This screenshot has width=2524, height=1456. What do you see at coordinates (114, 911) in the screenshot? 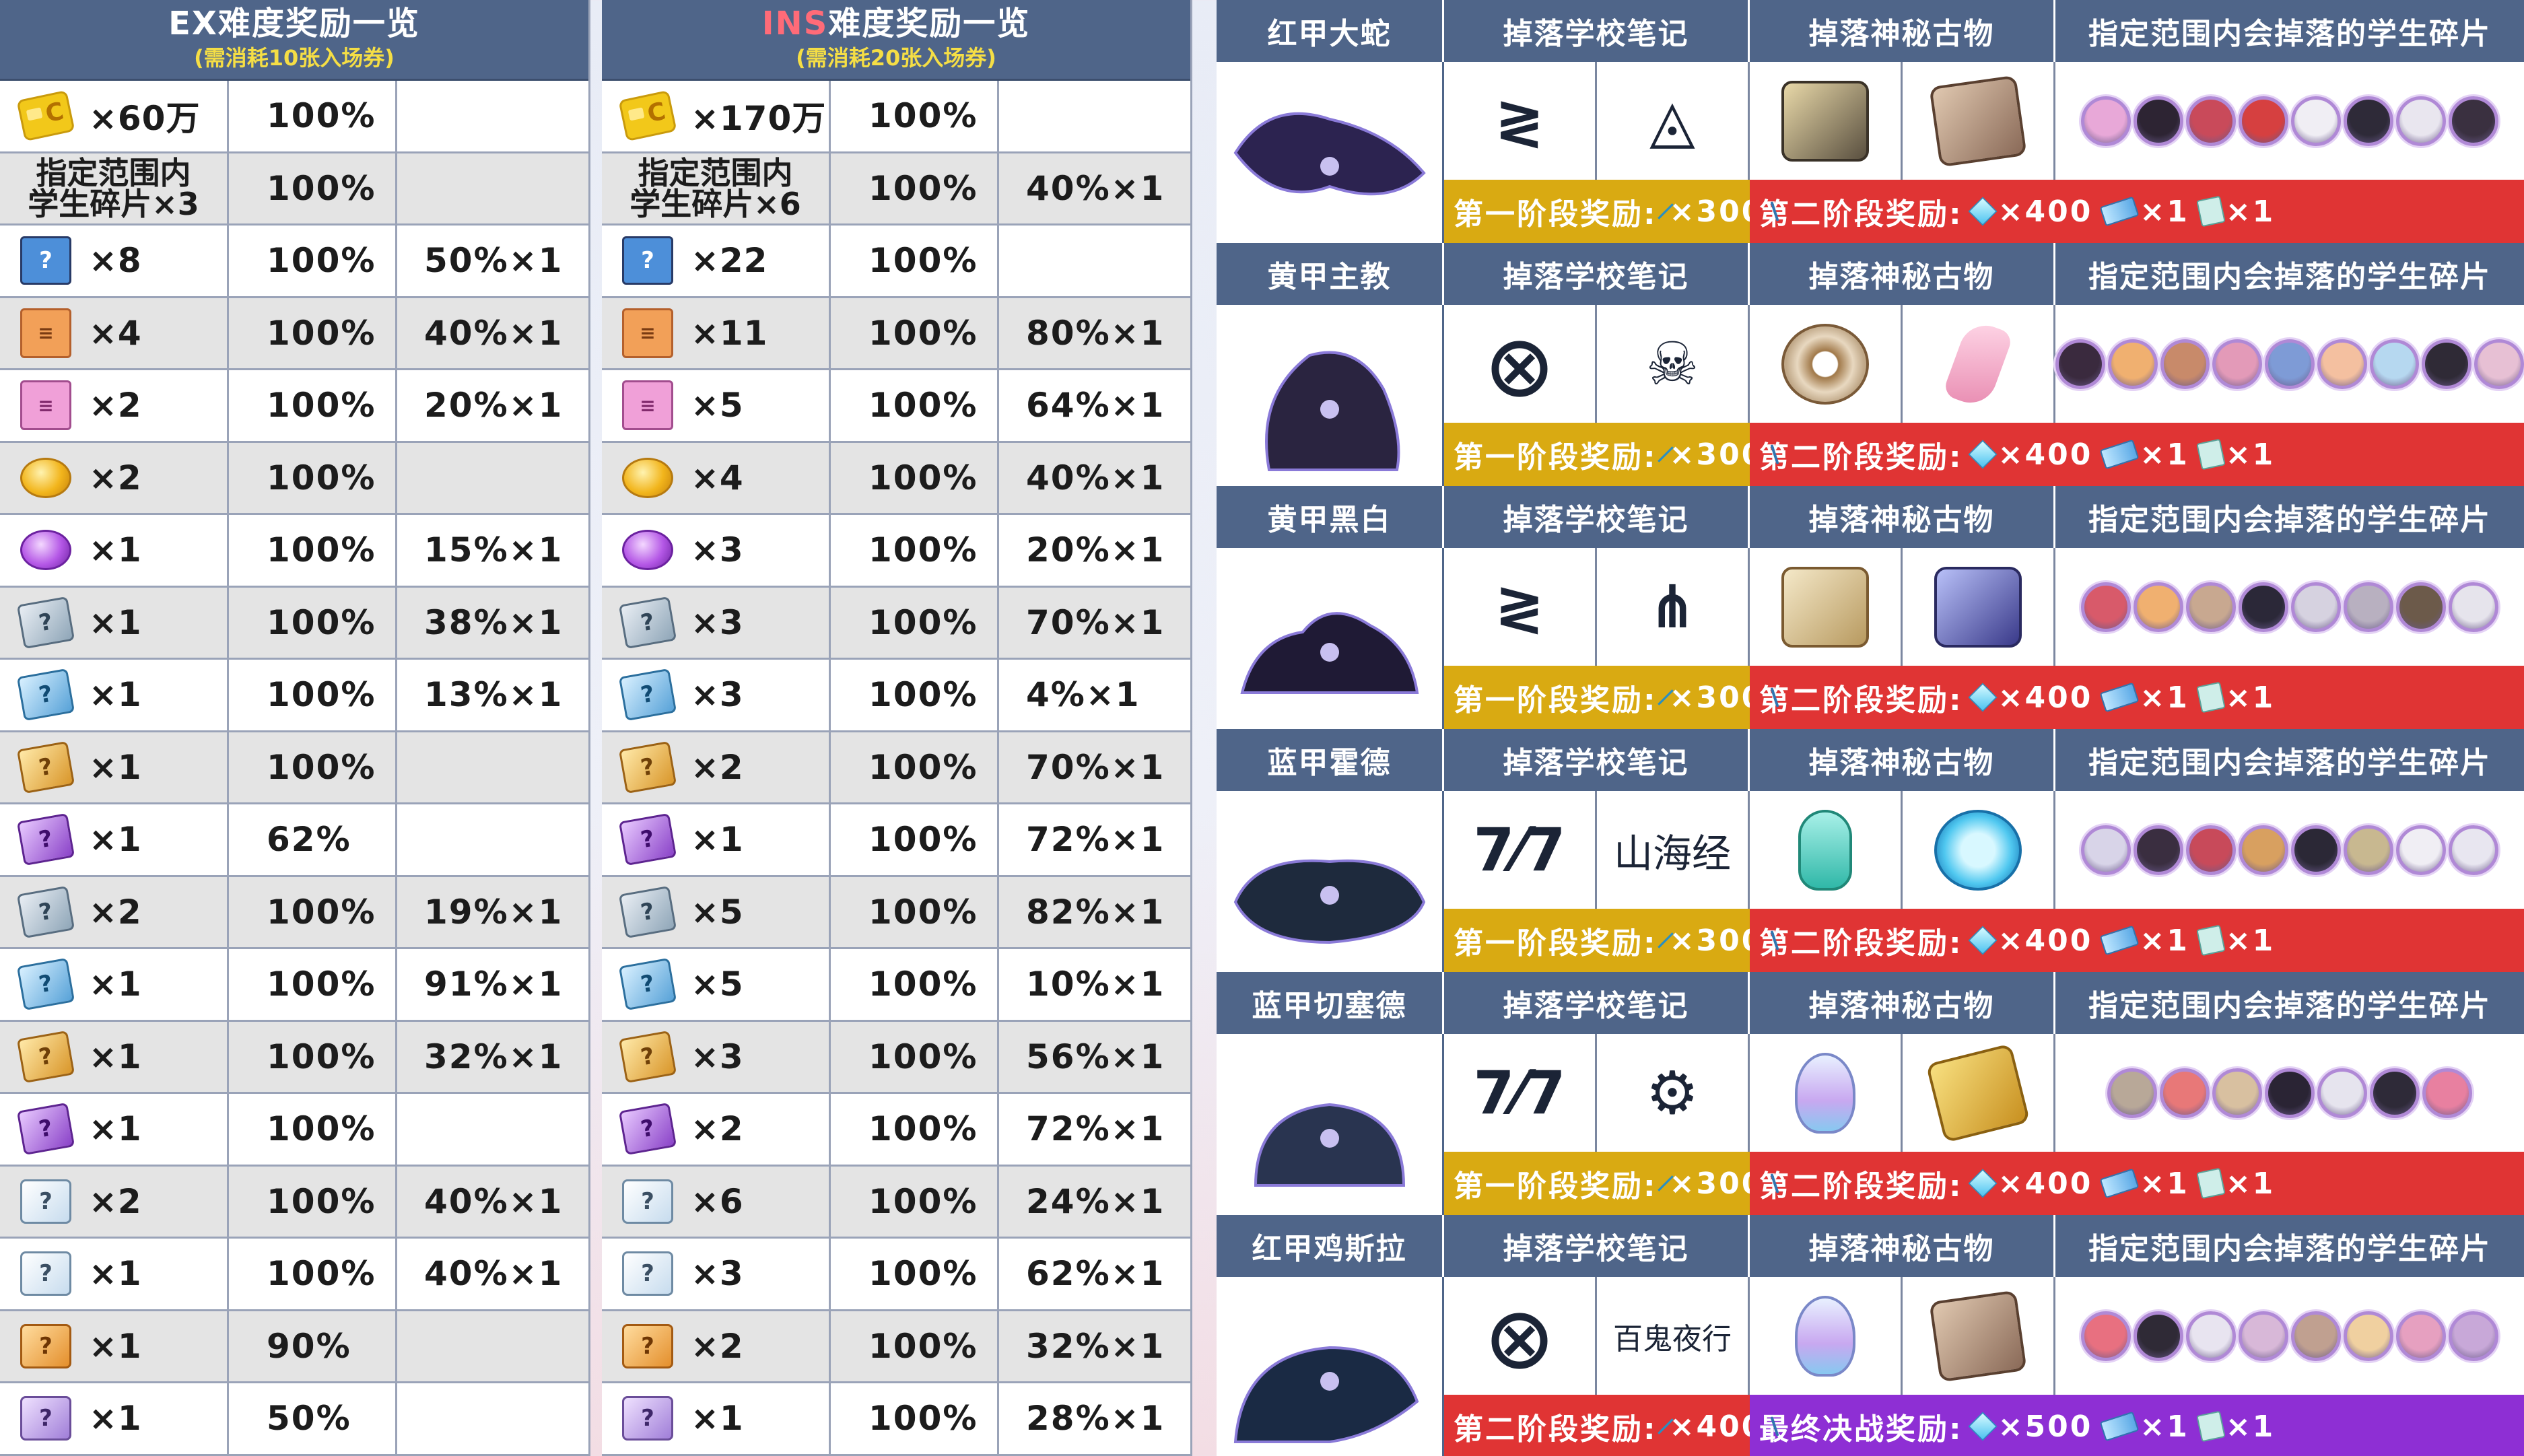
I see `ex-item-cell: ? ×2` at bounding box center [114, 911].